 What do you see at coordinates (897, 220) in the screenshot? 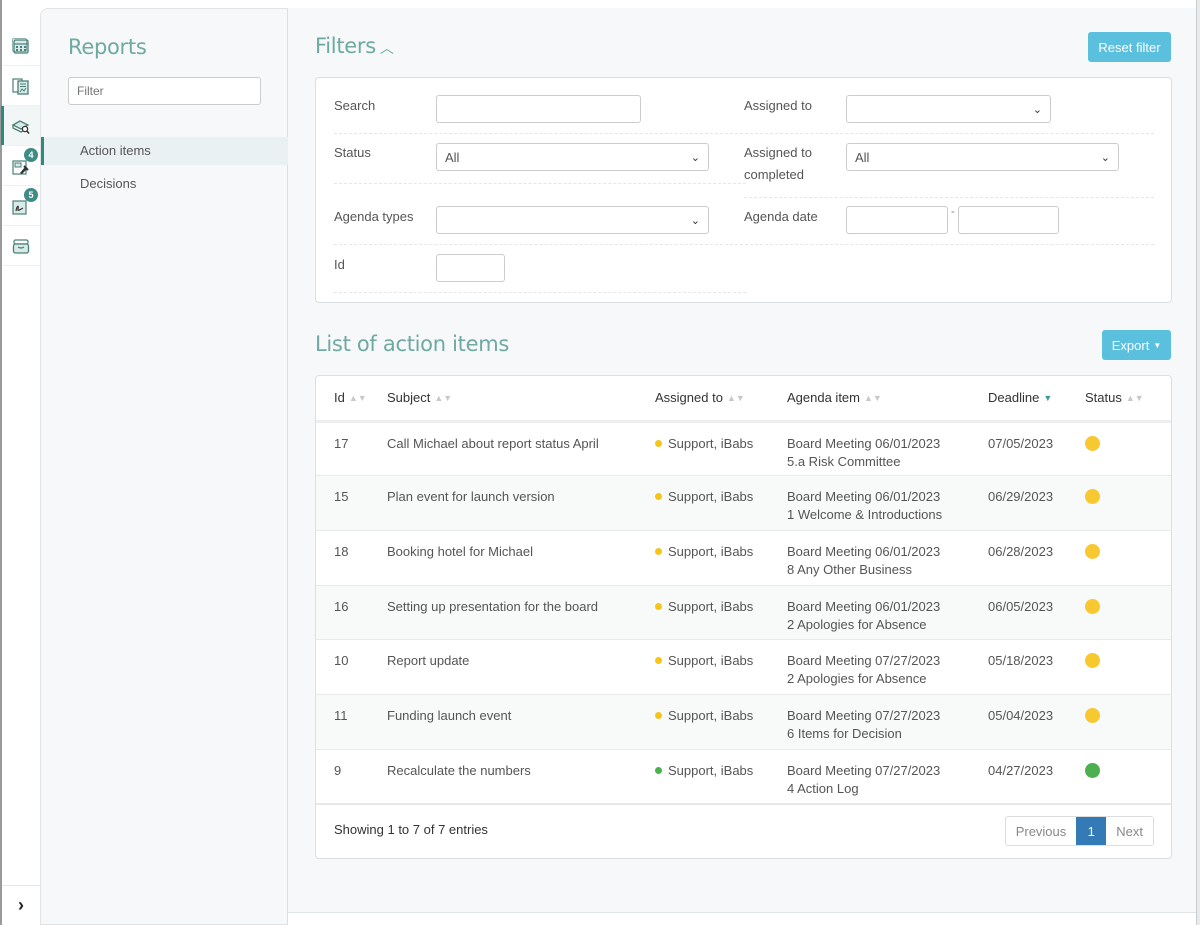
I see `agenda-date-from-input` at bounding box center [897, 220].